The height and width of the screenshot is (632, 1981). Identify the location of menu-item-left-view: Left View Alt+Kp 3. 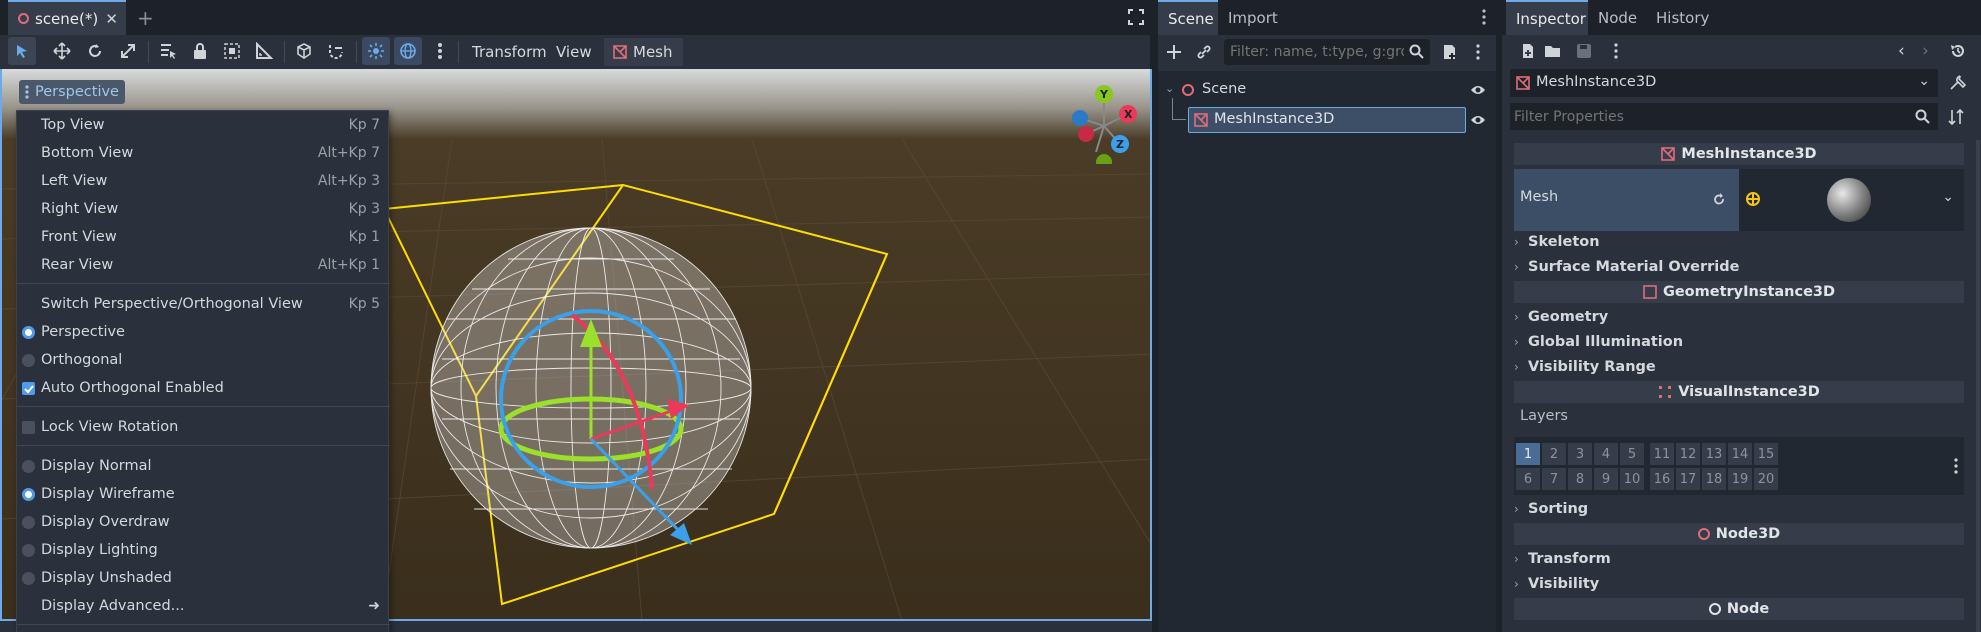
(203, 181).